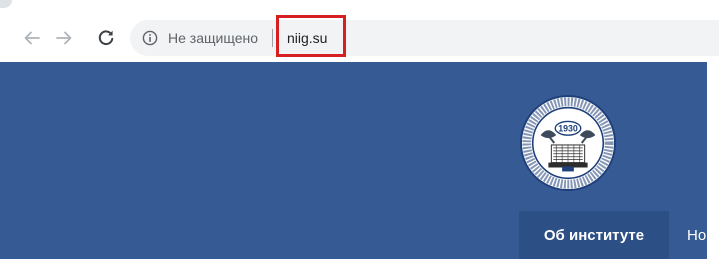 This screenshot has width=719, height=259. Describe the element at coordinates (213, 38) in the screenshot. I see `security-status-label: Не защищено` at that location.